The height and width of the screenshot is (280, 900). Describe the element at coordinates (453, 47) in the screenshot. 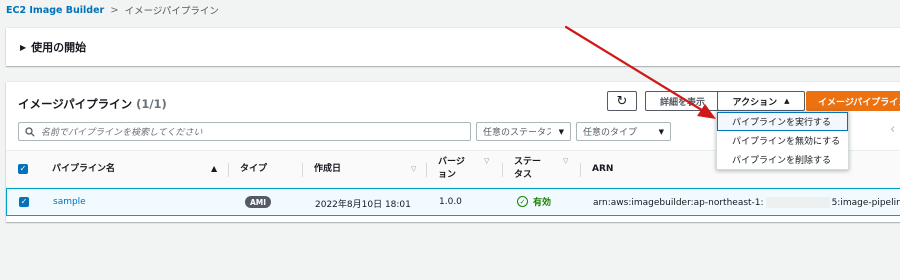

I see `getting-started-panel: ▶ 使用の開始` at that location.